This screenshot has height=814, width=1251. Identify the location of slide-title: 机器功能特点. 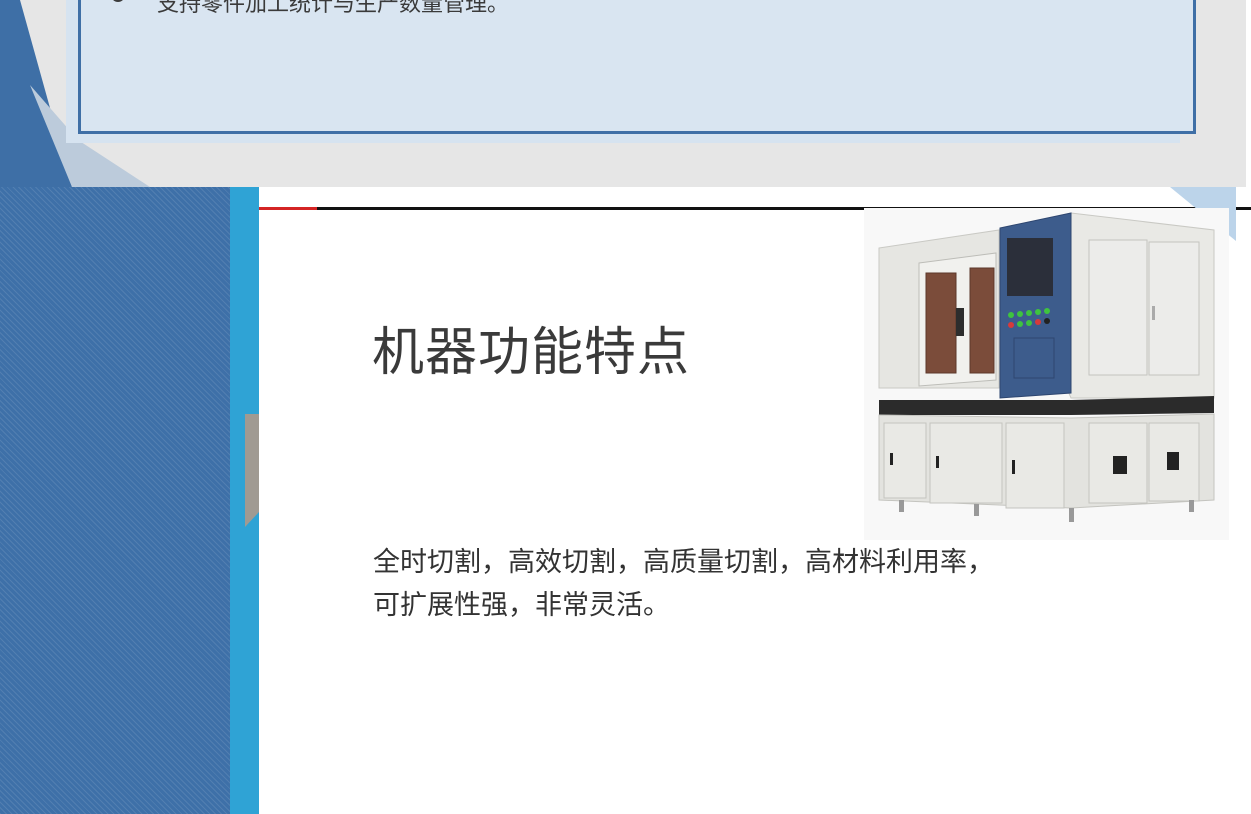
(531, 353).